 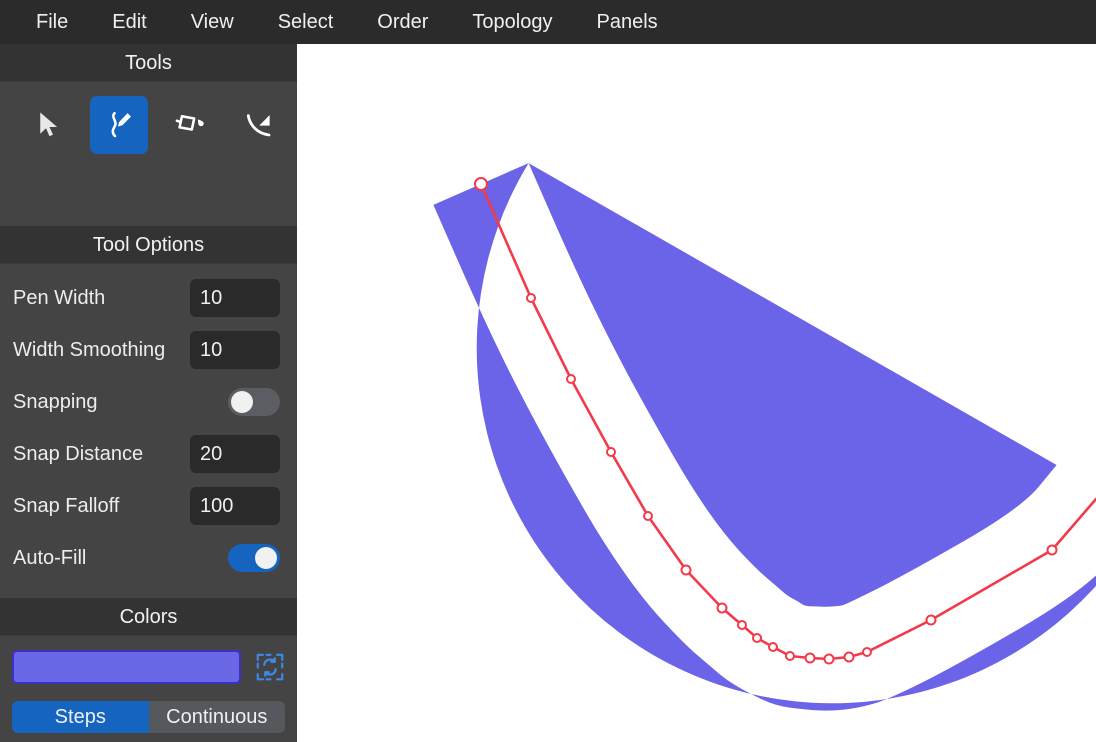 What do you see at coordinates (481, 184) in the screenshot?
I see `control-point-start` at bounding box center [481, 184].